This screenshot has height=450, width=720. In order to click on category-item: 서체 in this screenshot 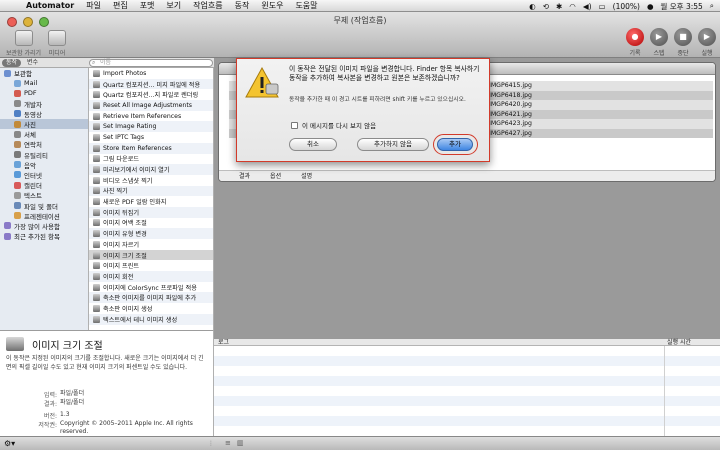, I will do `click(44, 134)`.